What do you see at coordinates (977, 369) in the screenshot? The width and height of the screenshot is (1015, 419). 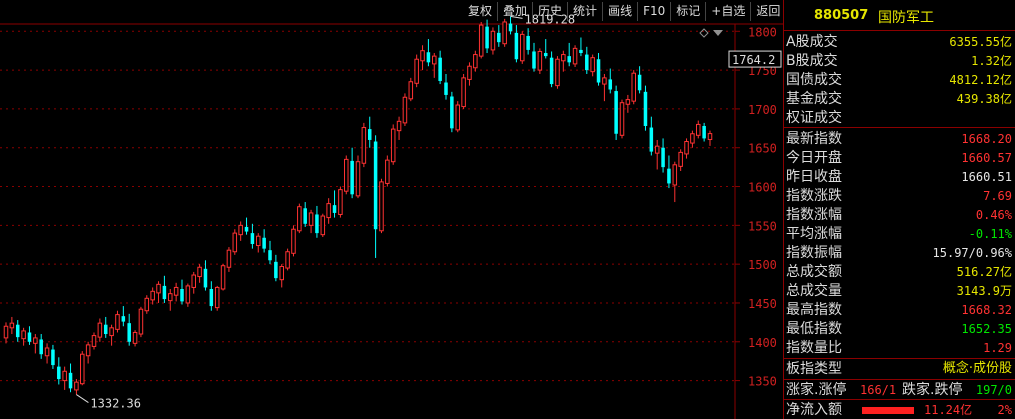 I see `sector-type-value: 概念·成份股` at bounding box center [977, 369].